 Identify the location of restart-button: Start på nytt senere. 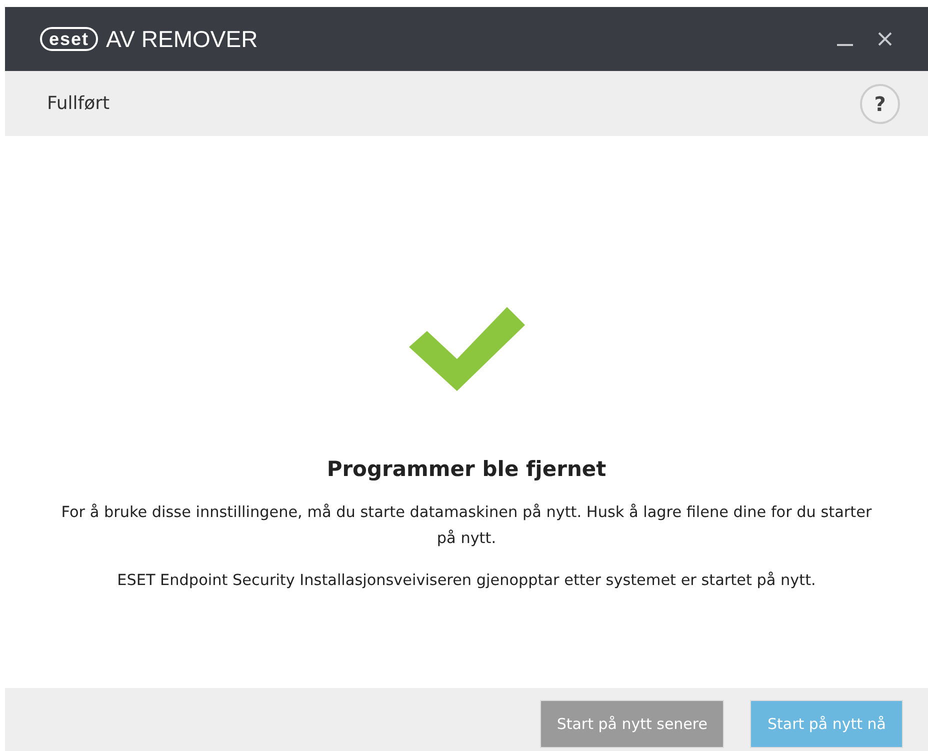
(632, 724).